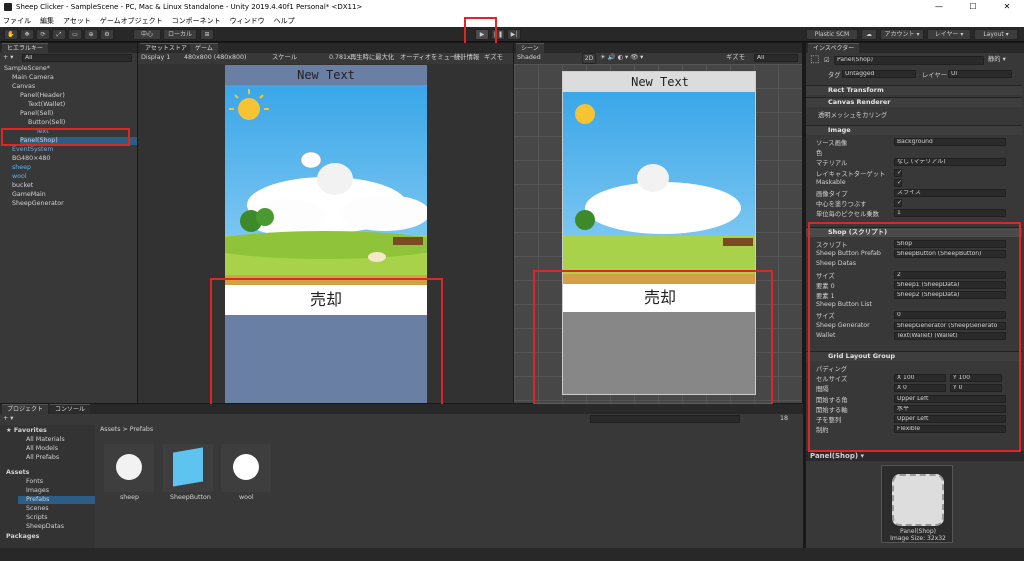 The image size is (1024, 561). What do you see at coordinates (207, 34) in the screenshot?
I see `snap-icon: ⊞` at bounding box center [207, 34].